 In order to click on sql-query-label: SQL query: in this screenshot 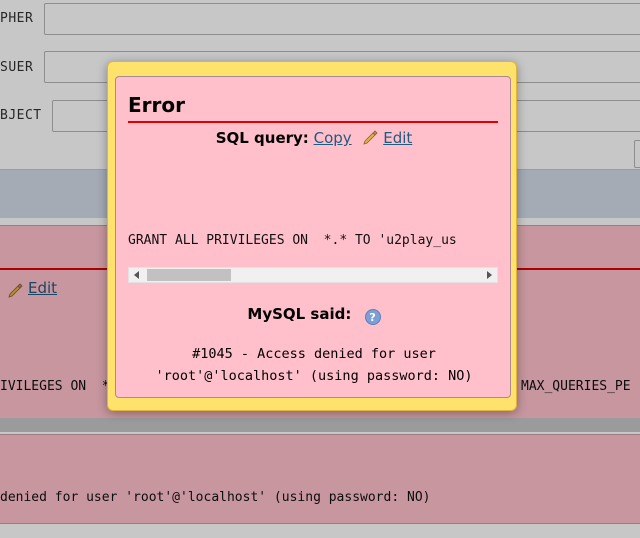, I will do `click(262, 138)`.